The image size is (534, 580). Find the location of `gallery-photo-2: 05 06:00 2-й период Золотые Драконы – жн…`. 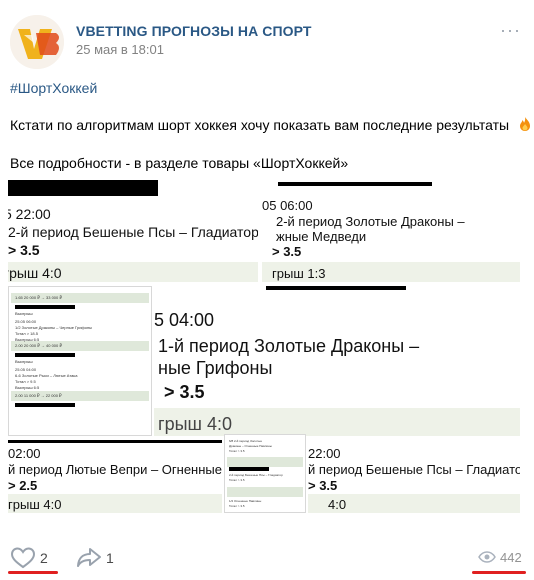

gallery-photo-2: 05 06:00 2-й период Золотые Драконы – жн… is located at coordinates (391, 229).